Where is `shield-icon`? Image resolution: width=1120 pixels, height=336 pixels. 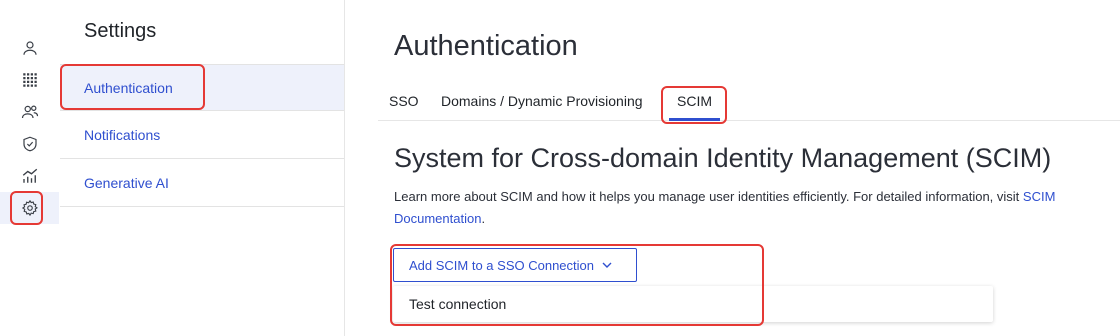
shield-icon is located at coordinates (29, 144).